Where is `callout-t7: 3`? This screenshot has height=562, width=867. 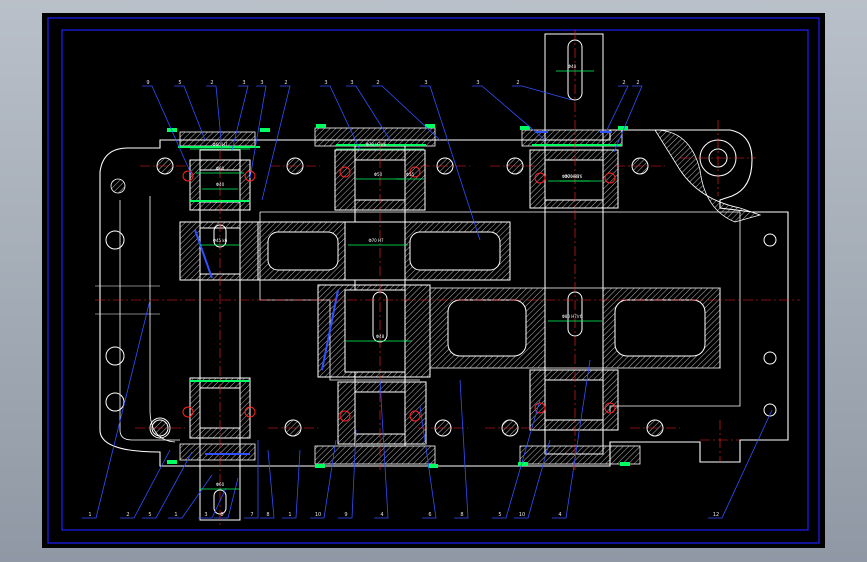 callout-t7: 3 is located at coordinates (325, 83).